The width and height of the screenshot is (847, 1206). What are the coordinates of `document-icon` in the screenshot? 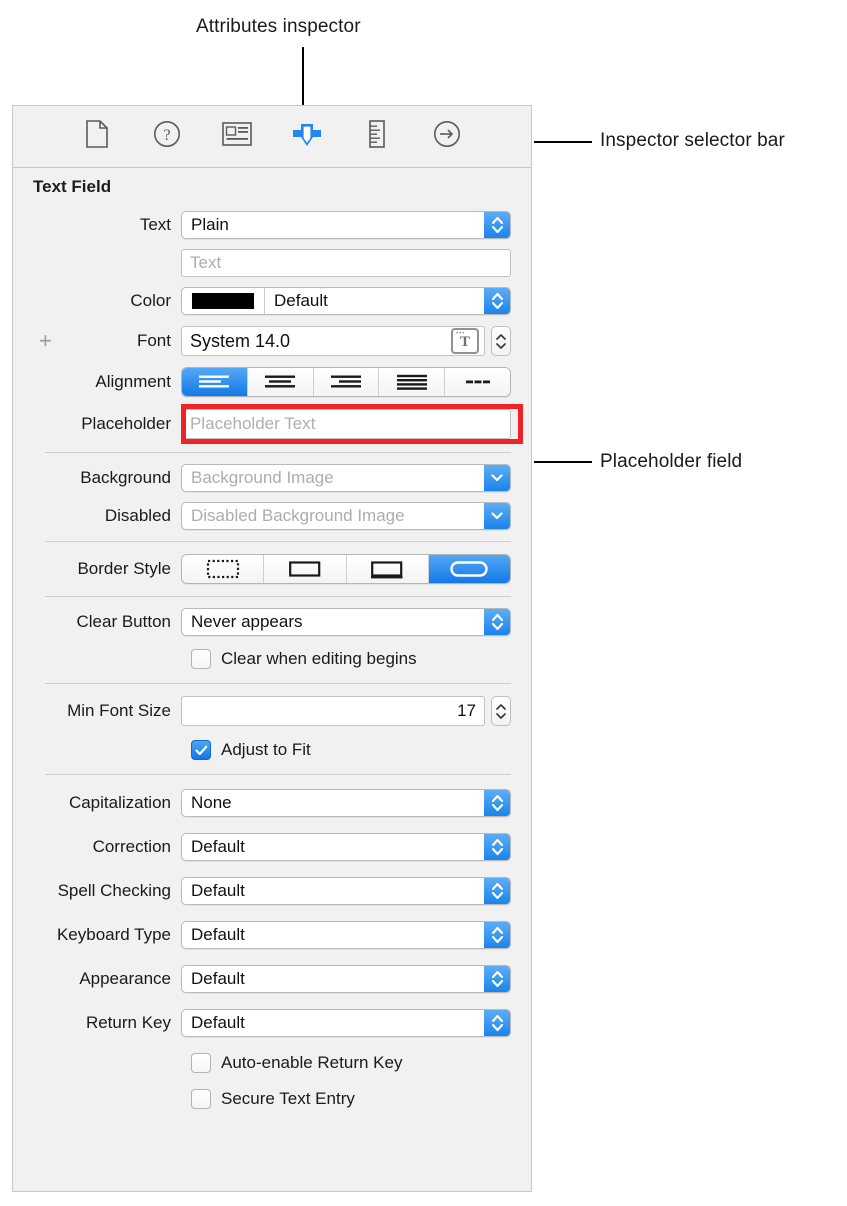 It's located at (97, 136).